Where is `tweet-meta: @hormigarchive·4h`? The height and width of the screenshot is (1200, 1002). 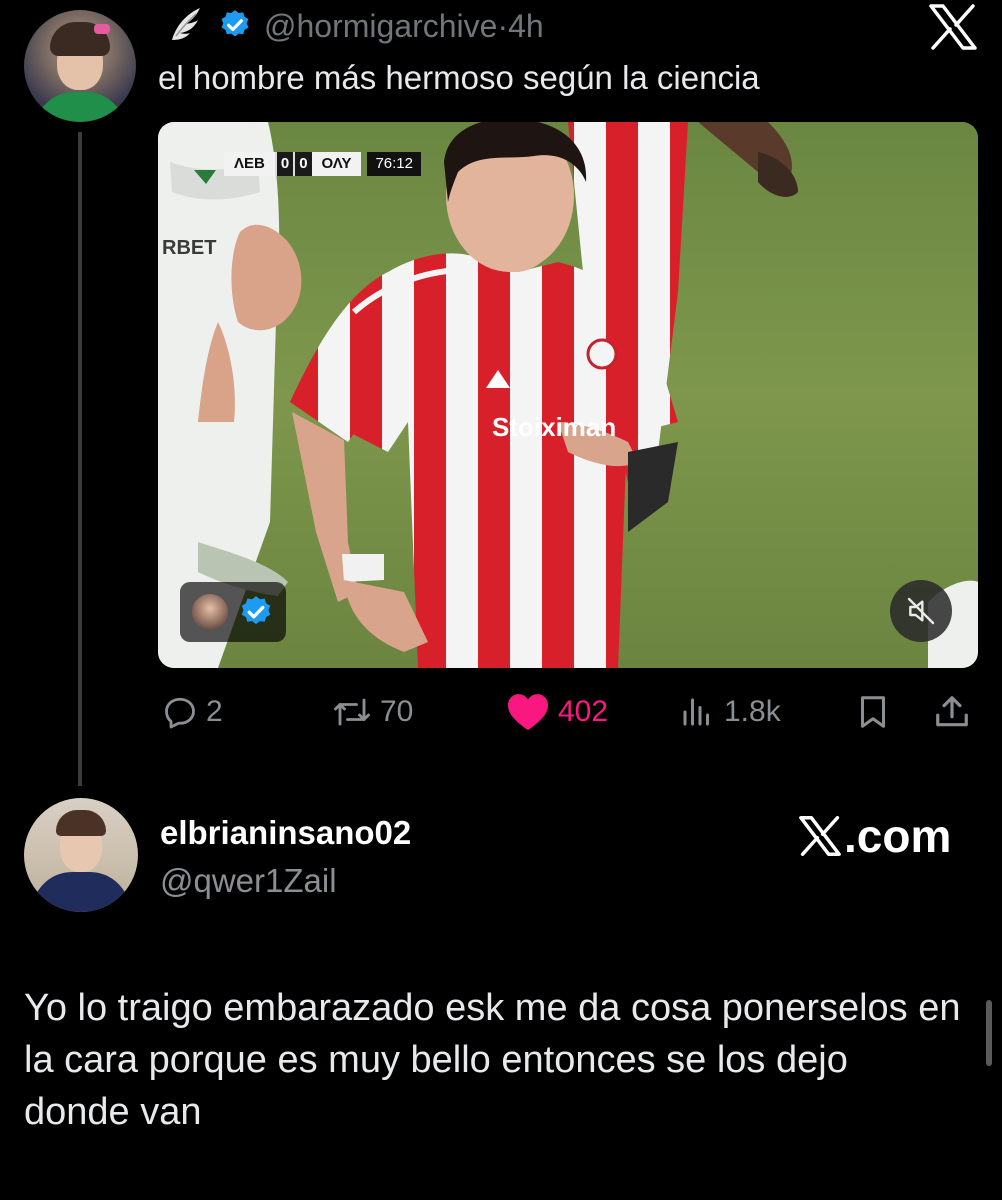
tweet-meta: @hormigarchive·4h is located at coordinates (404, 26).